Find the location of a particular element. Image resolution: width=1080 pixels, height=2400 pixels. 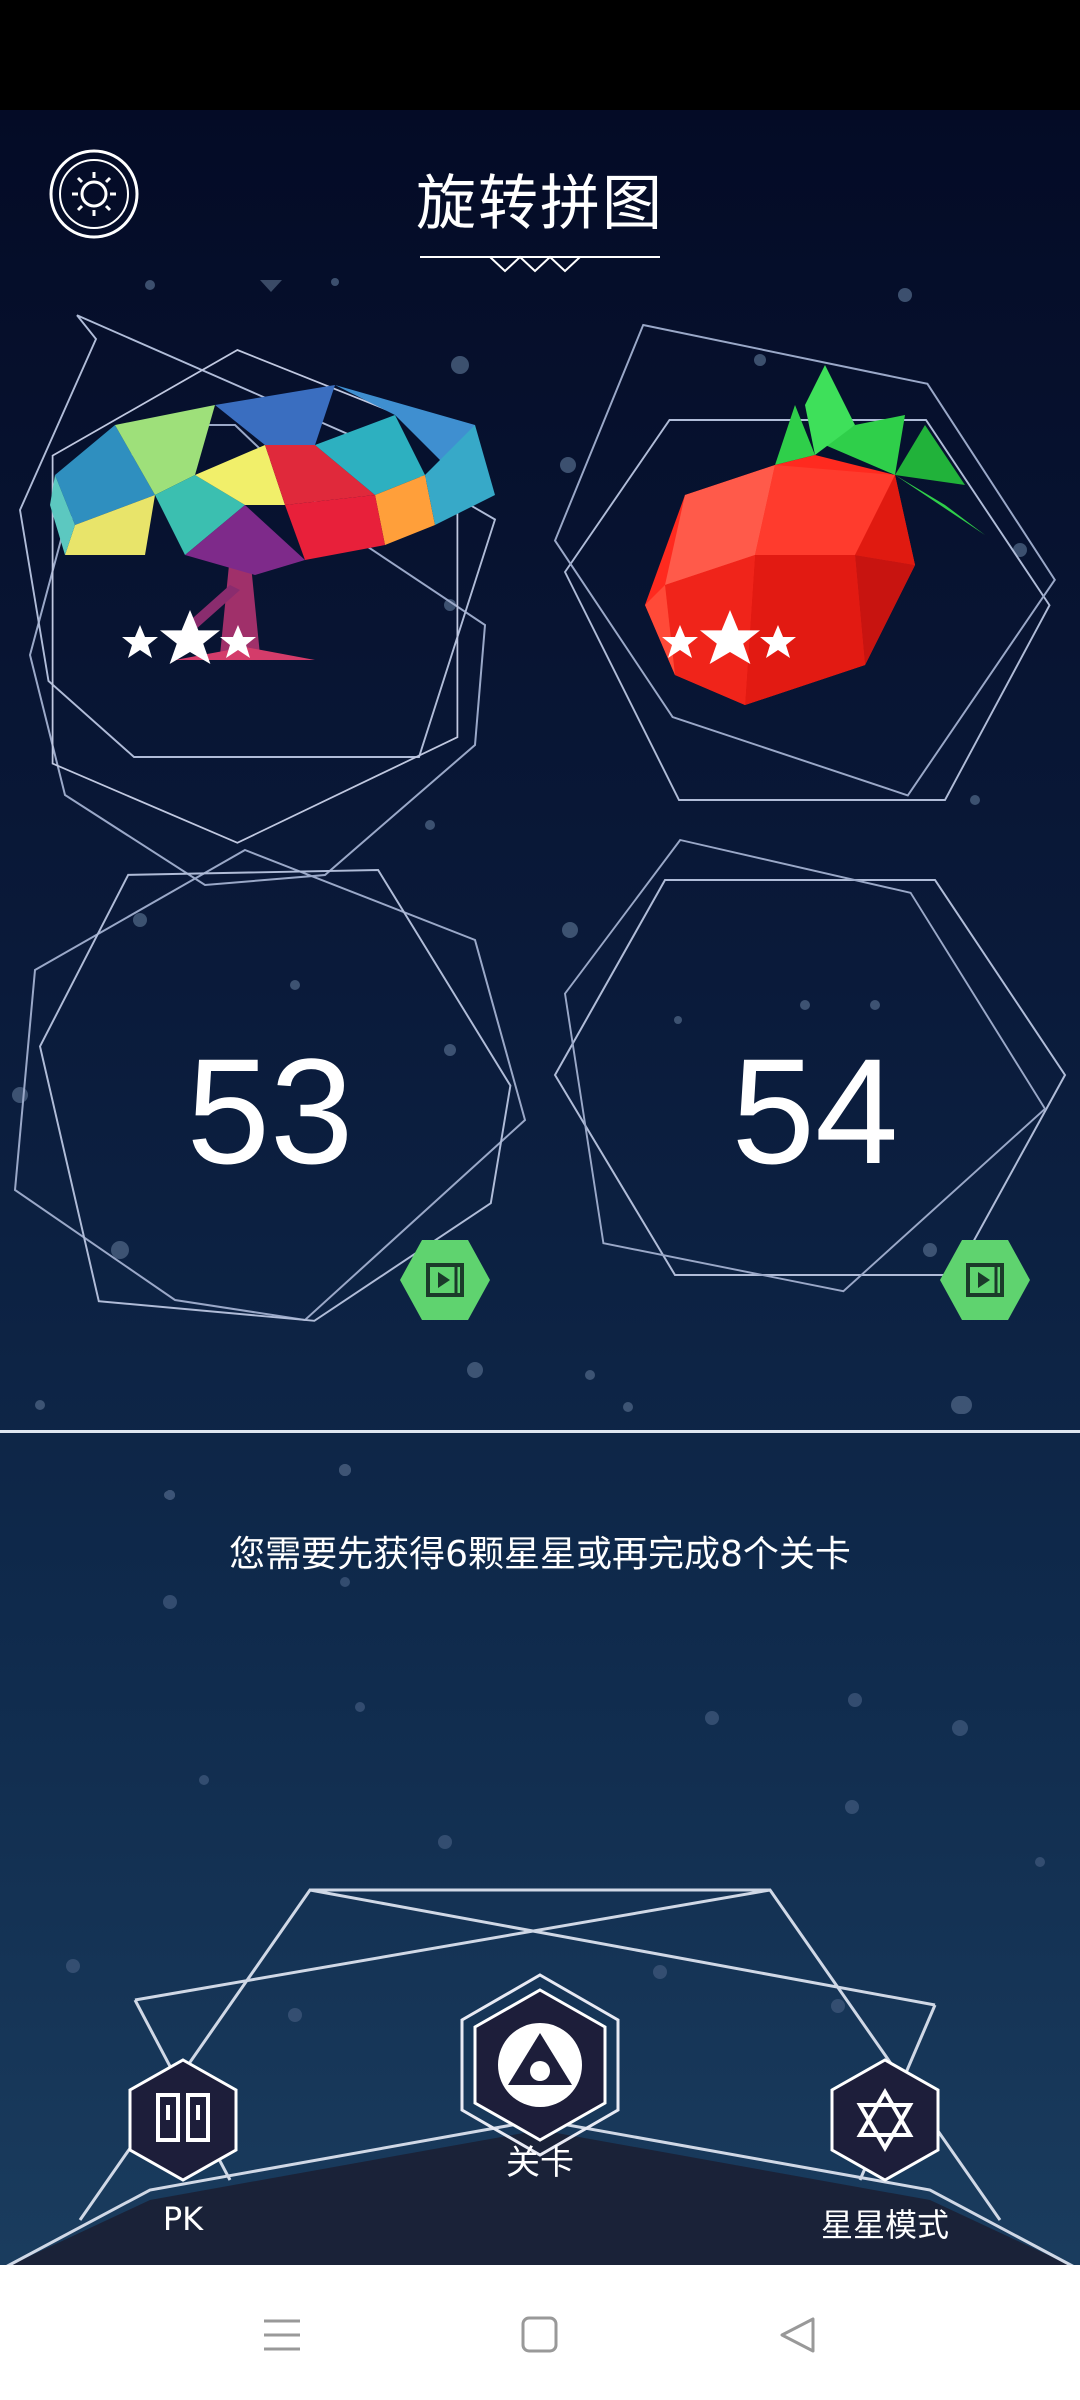

decor-triangle is located at coordinates (271, 286).